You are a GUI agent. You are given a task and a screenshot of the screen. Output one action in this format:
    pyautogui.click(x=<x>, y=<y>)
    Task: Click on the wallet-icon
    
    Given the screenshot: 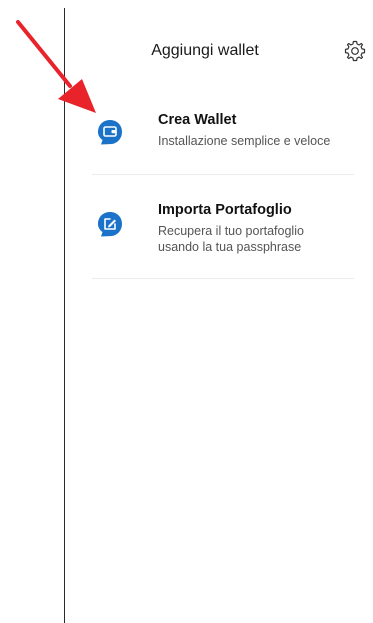 What is the action you would take?
    pyautogui.click(x=110, y=132)
    